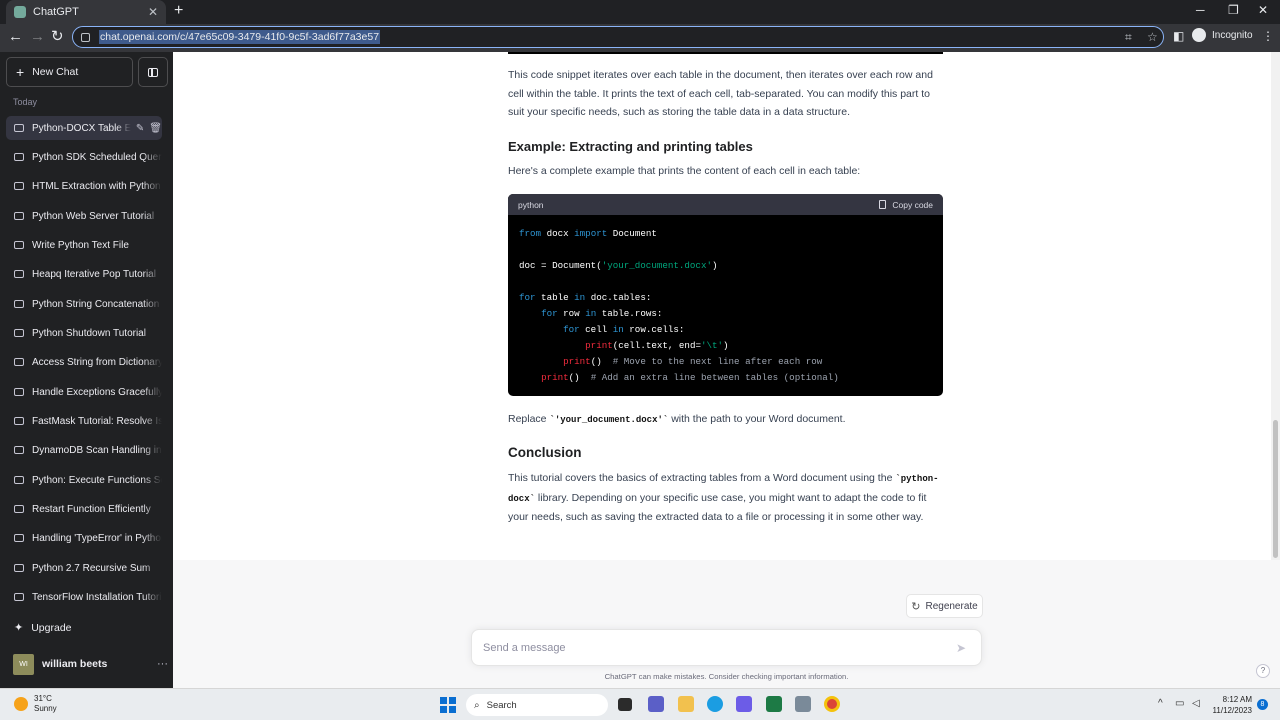  Describe the element at coordinates (178, 11) in the screenshot. I see `new-tab-icon: +` at that location.